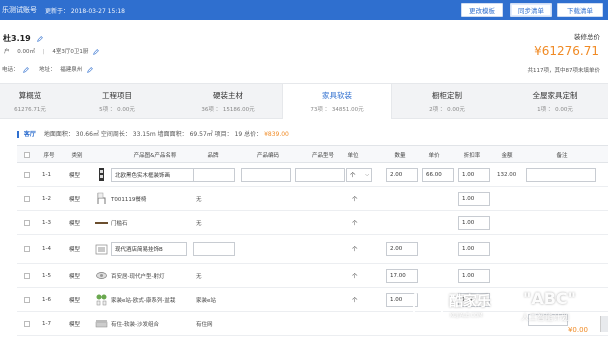 This screenshot has width=608, height=343. I want to click on code-input, so click(266, 174).